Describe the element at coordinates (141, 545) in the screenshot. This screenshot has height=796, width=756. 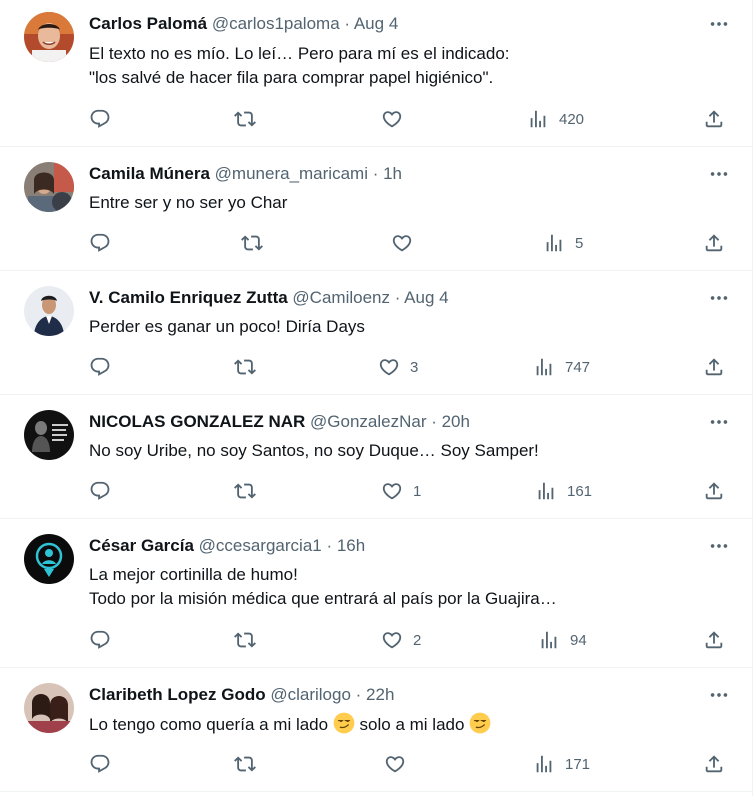
I see `display-name: César García` at that location.